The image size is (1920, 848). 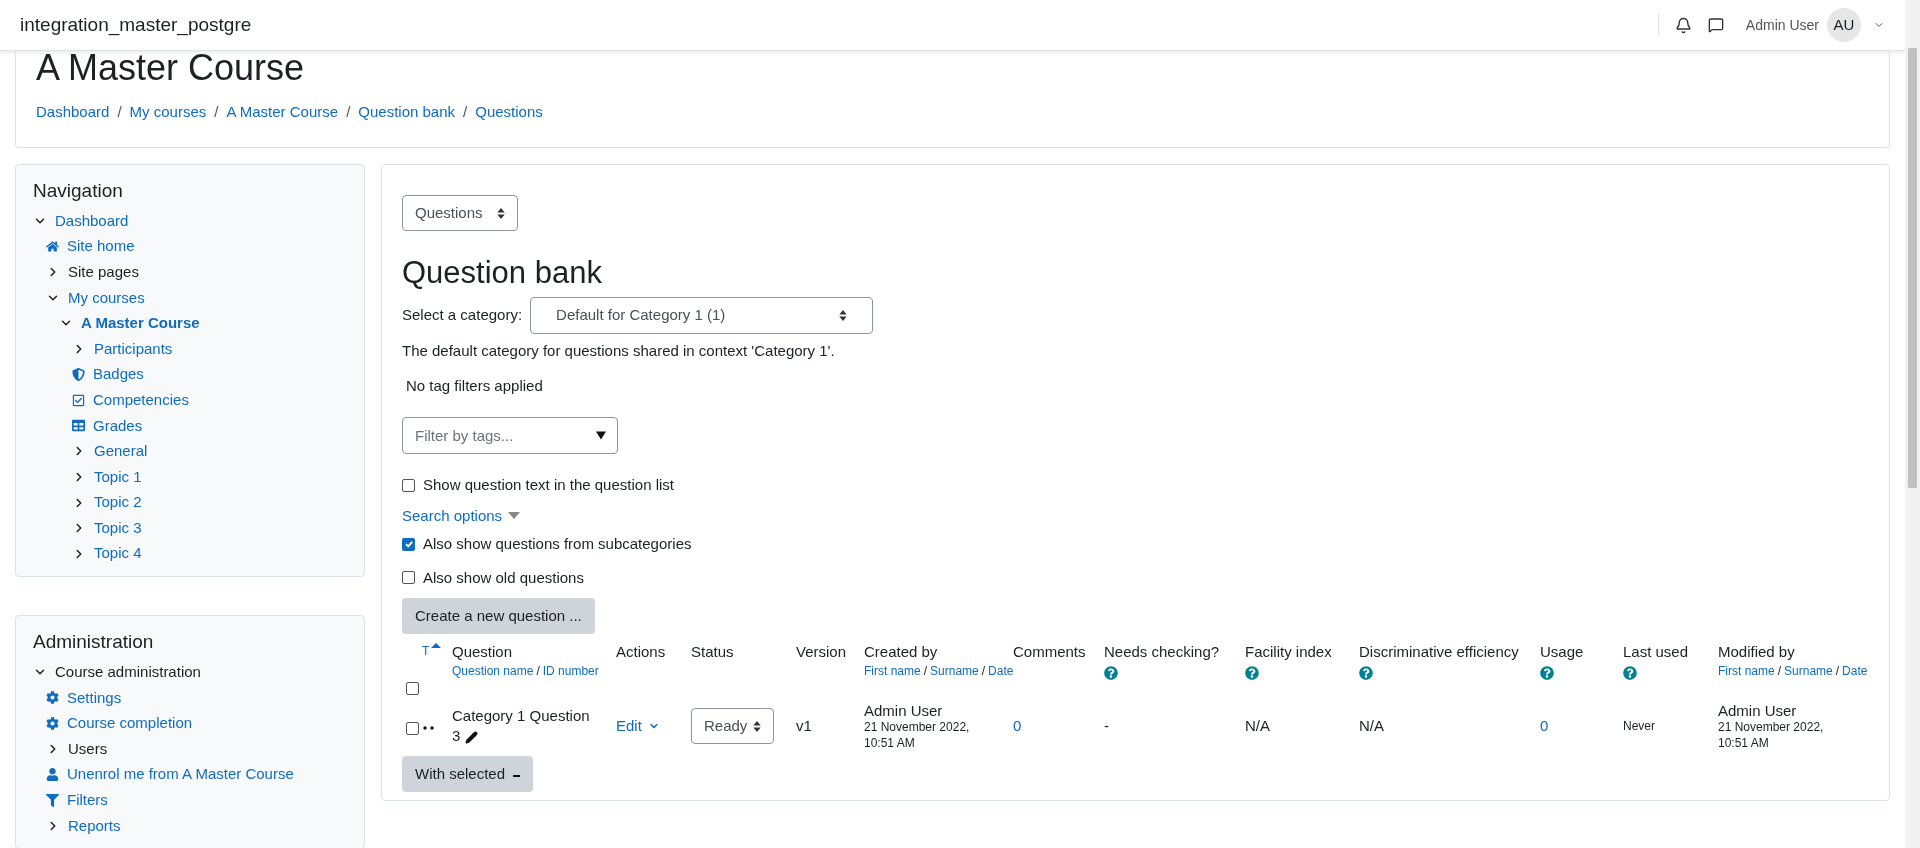 What do you see at coordinates (52, 775) in the screenshot?
I see `user-icon` at bounding box center [52, 775].